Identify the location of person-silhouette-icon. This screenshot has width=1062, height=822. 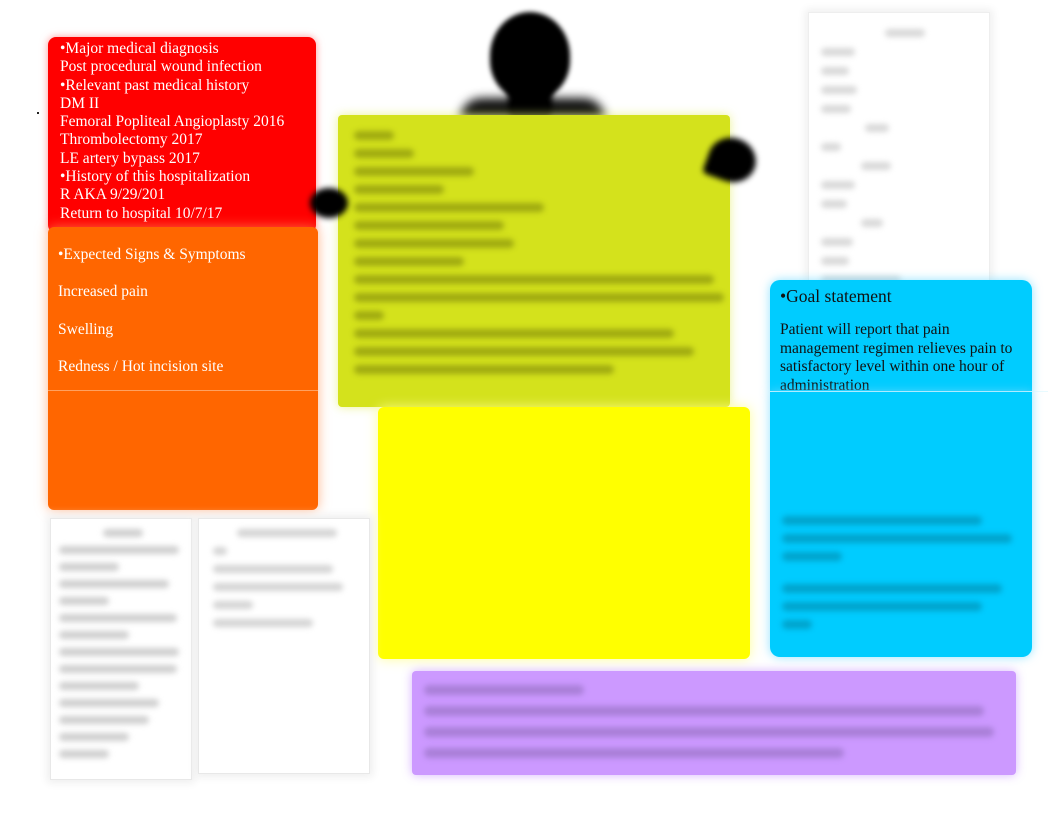
(530, 56).